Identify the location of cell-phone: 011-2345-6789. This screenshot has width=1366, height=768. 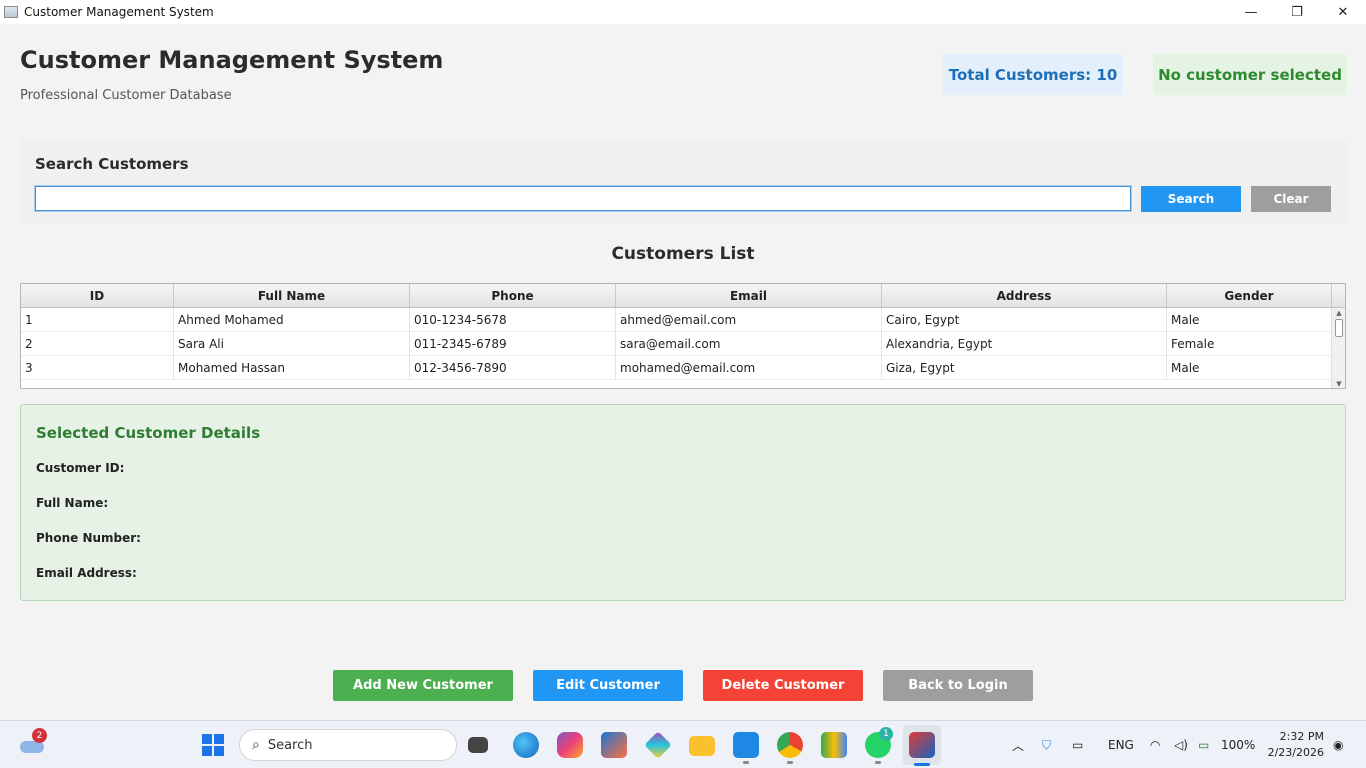
(513, 343).